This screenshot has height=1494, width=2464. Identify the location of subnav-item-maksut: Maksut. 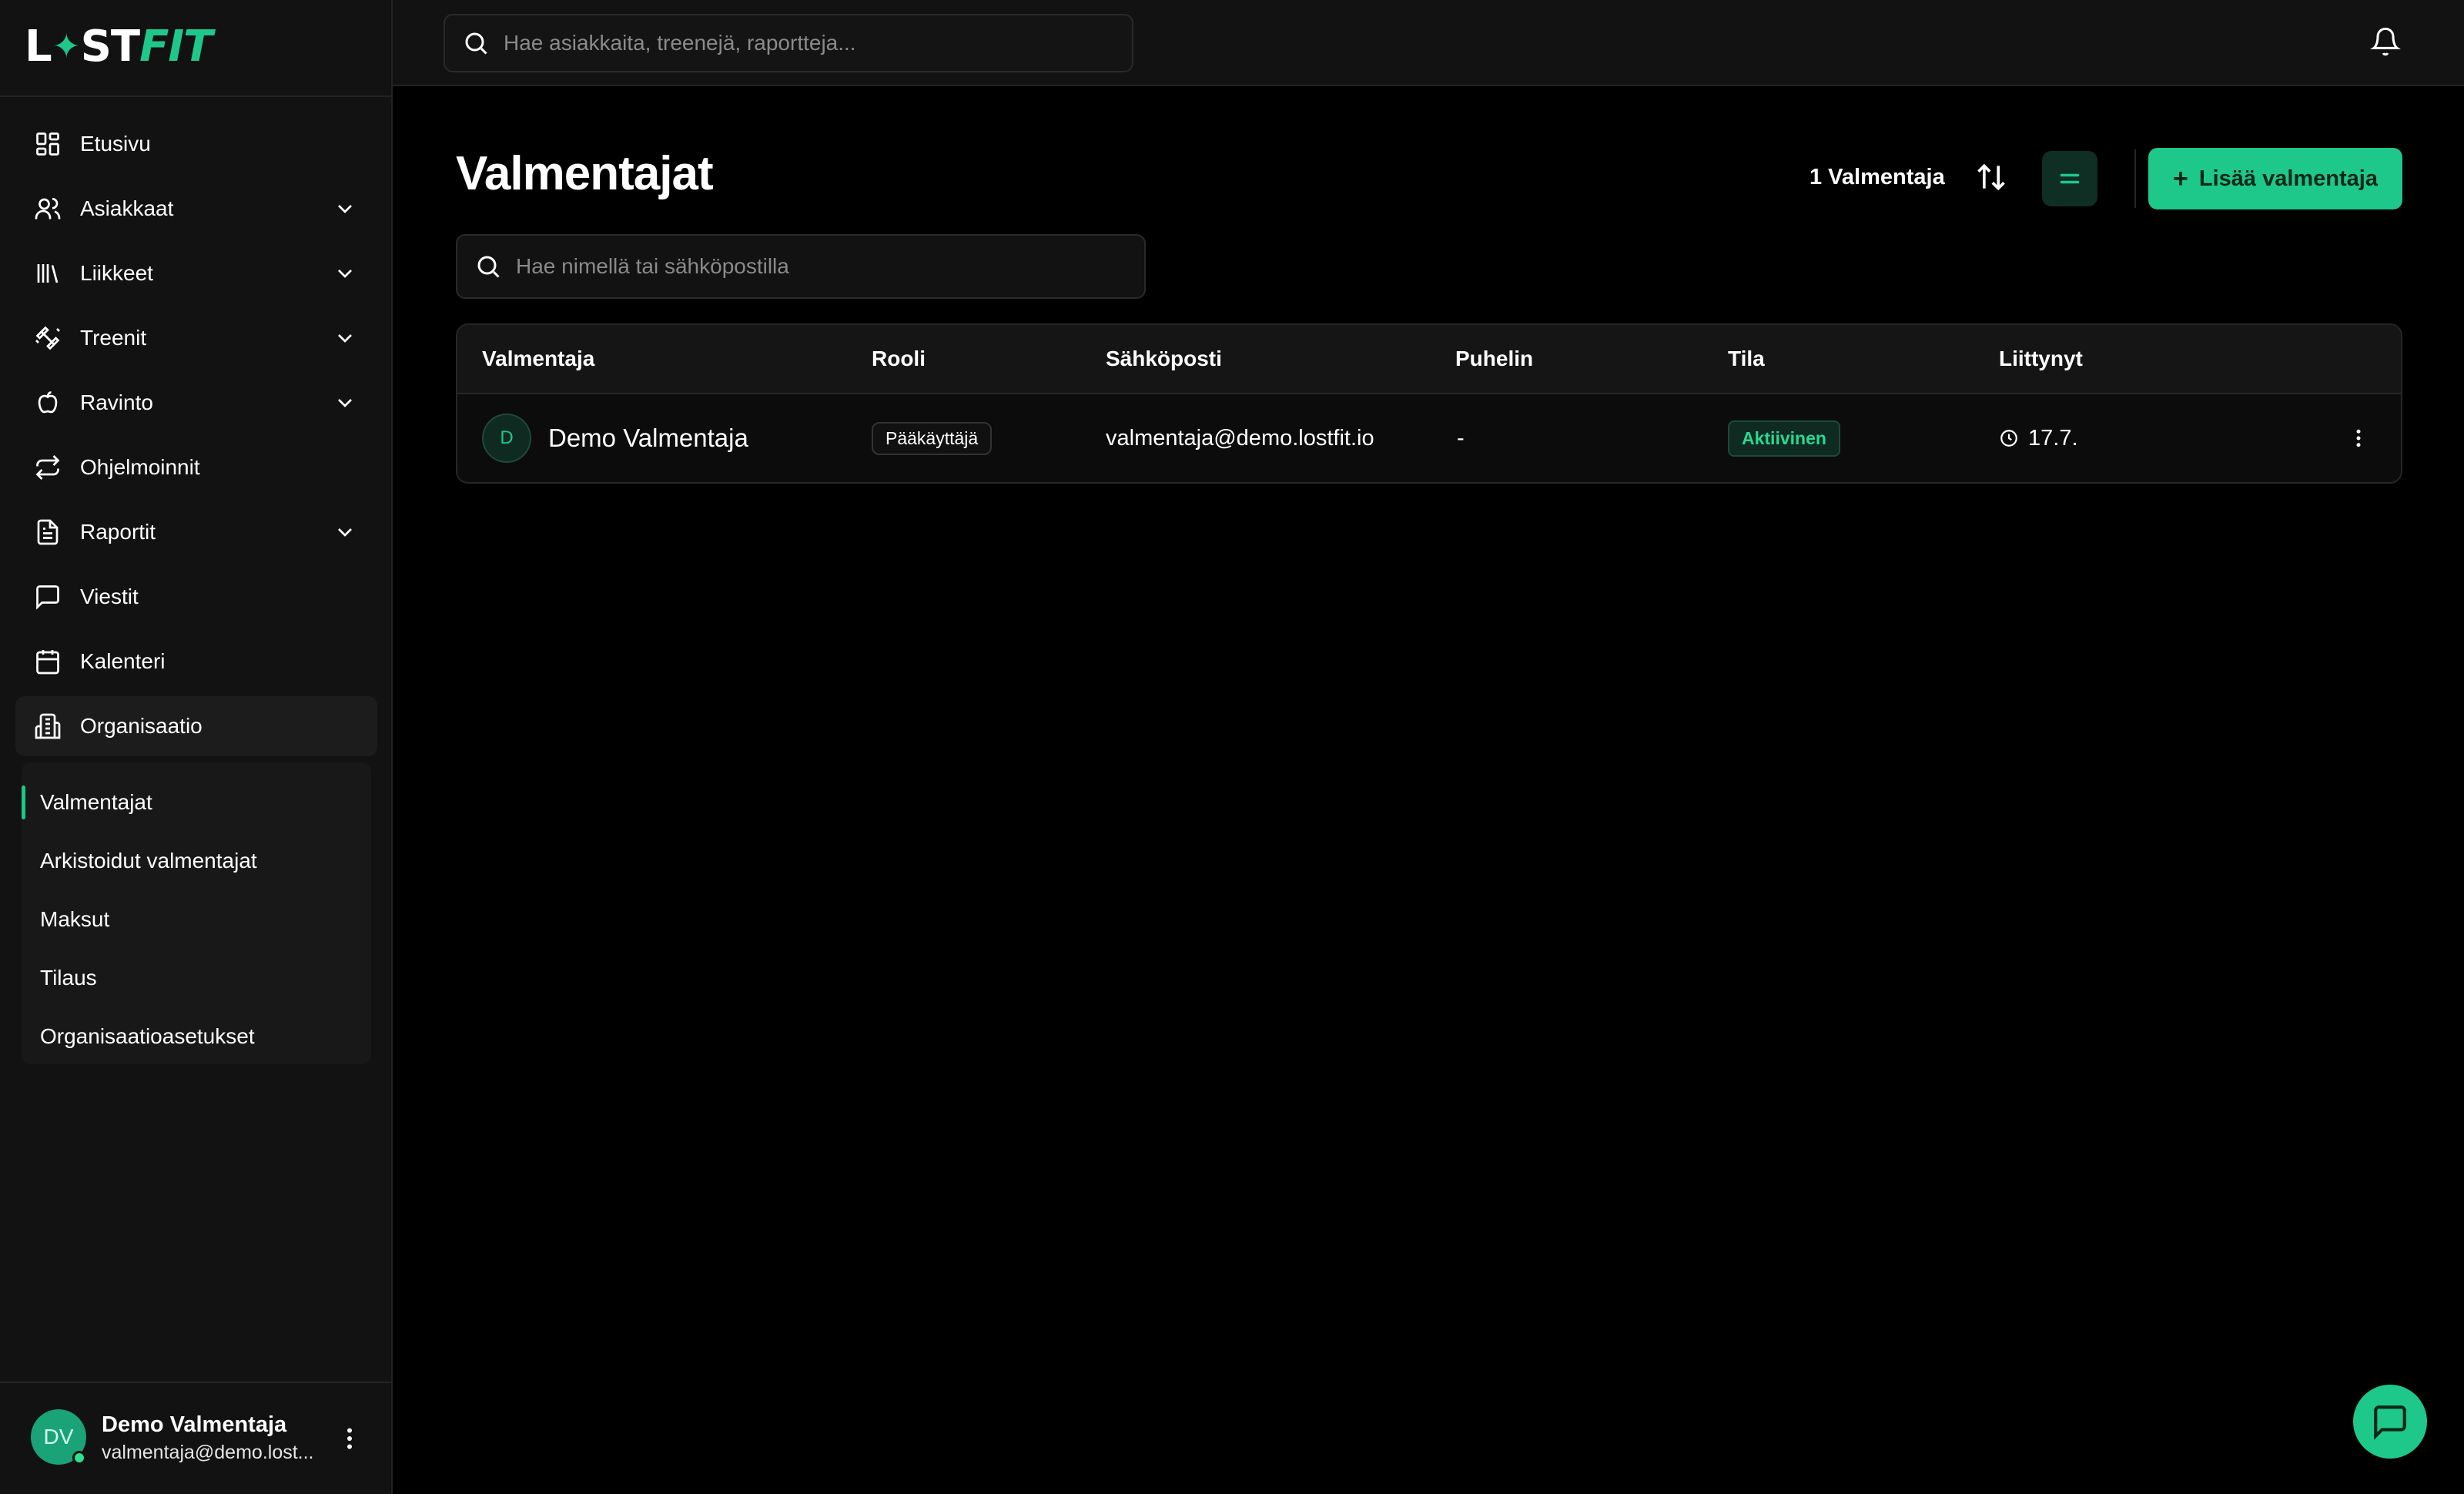
(196, 919).